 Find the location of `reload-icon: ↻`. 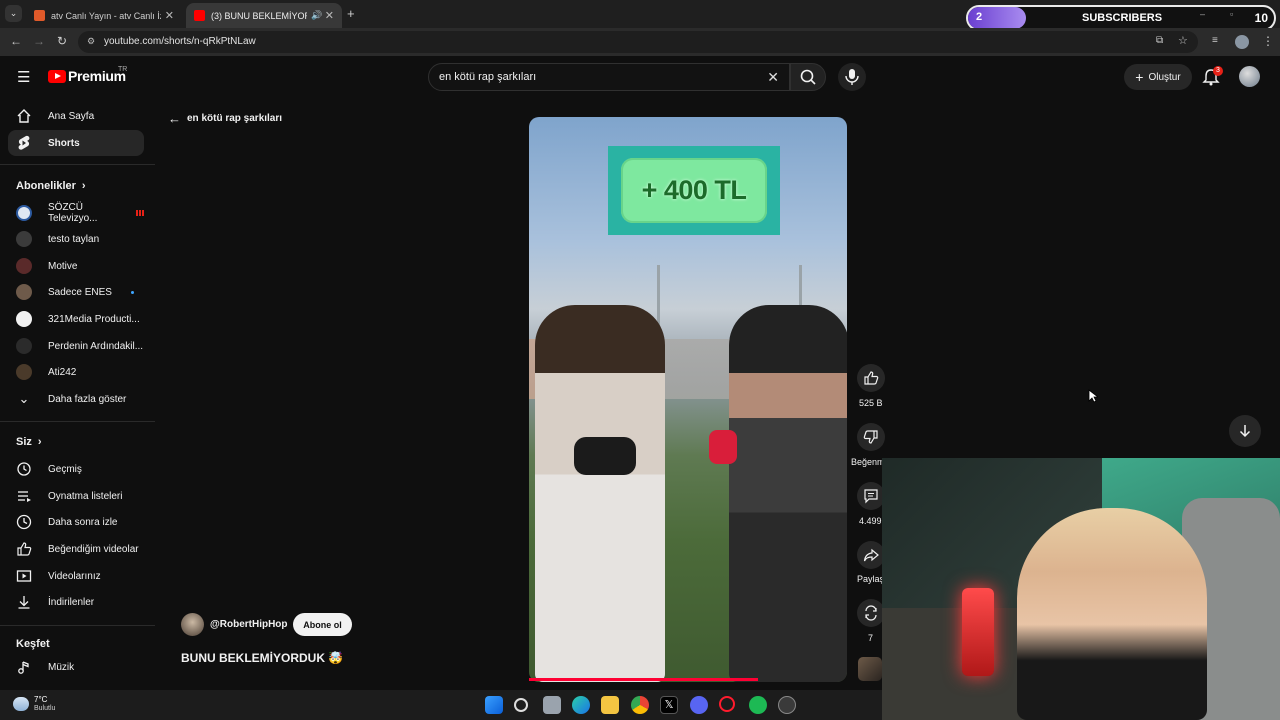

reload-icon: ↻ is located at coordinates (62, 41).